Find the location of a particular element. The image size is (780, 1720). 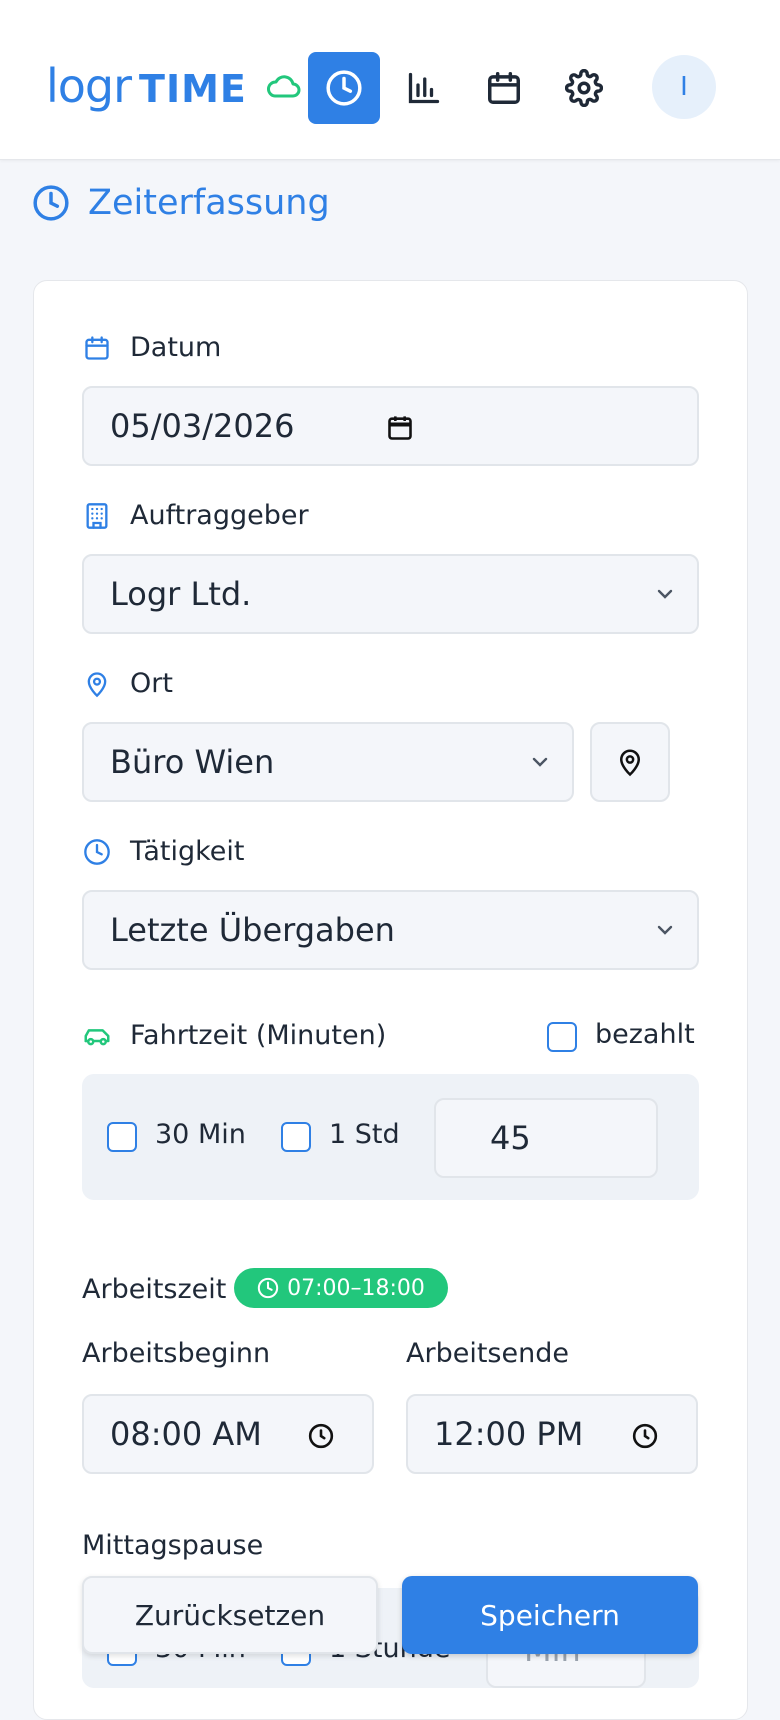

building-icon is located at coordinates (97, 515).